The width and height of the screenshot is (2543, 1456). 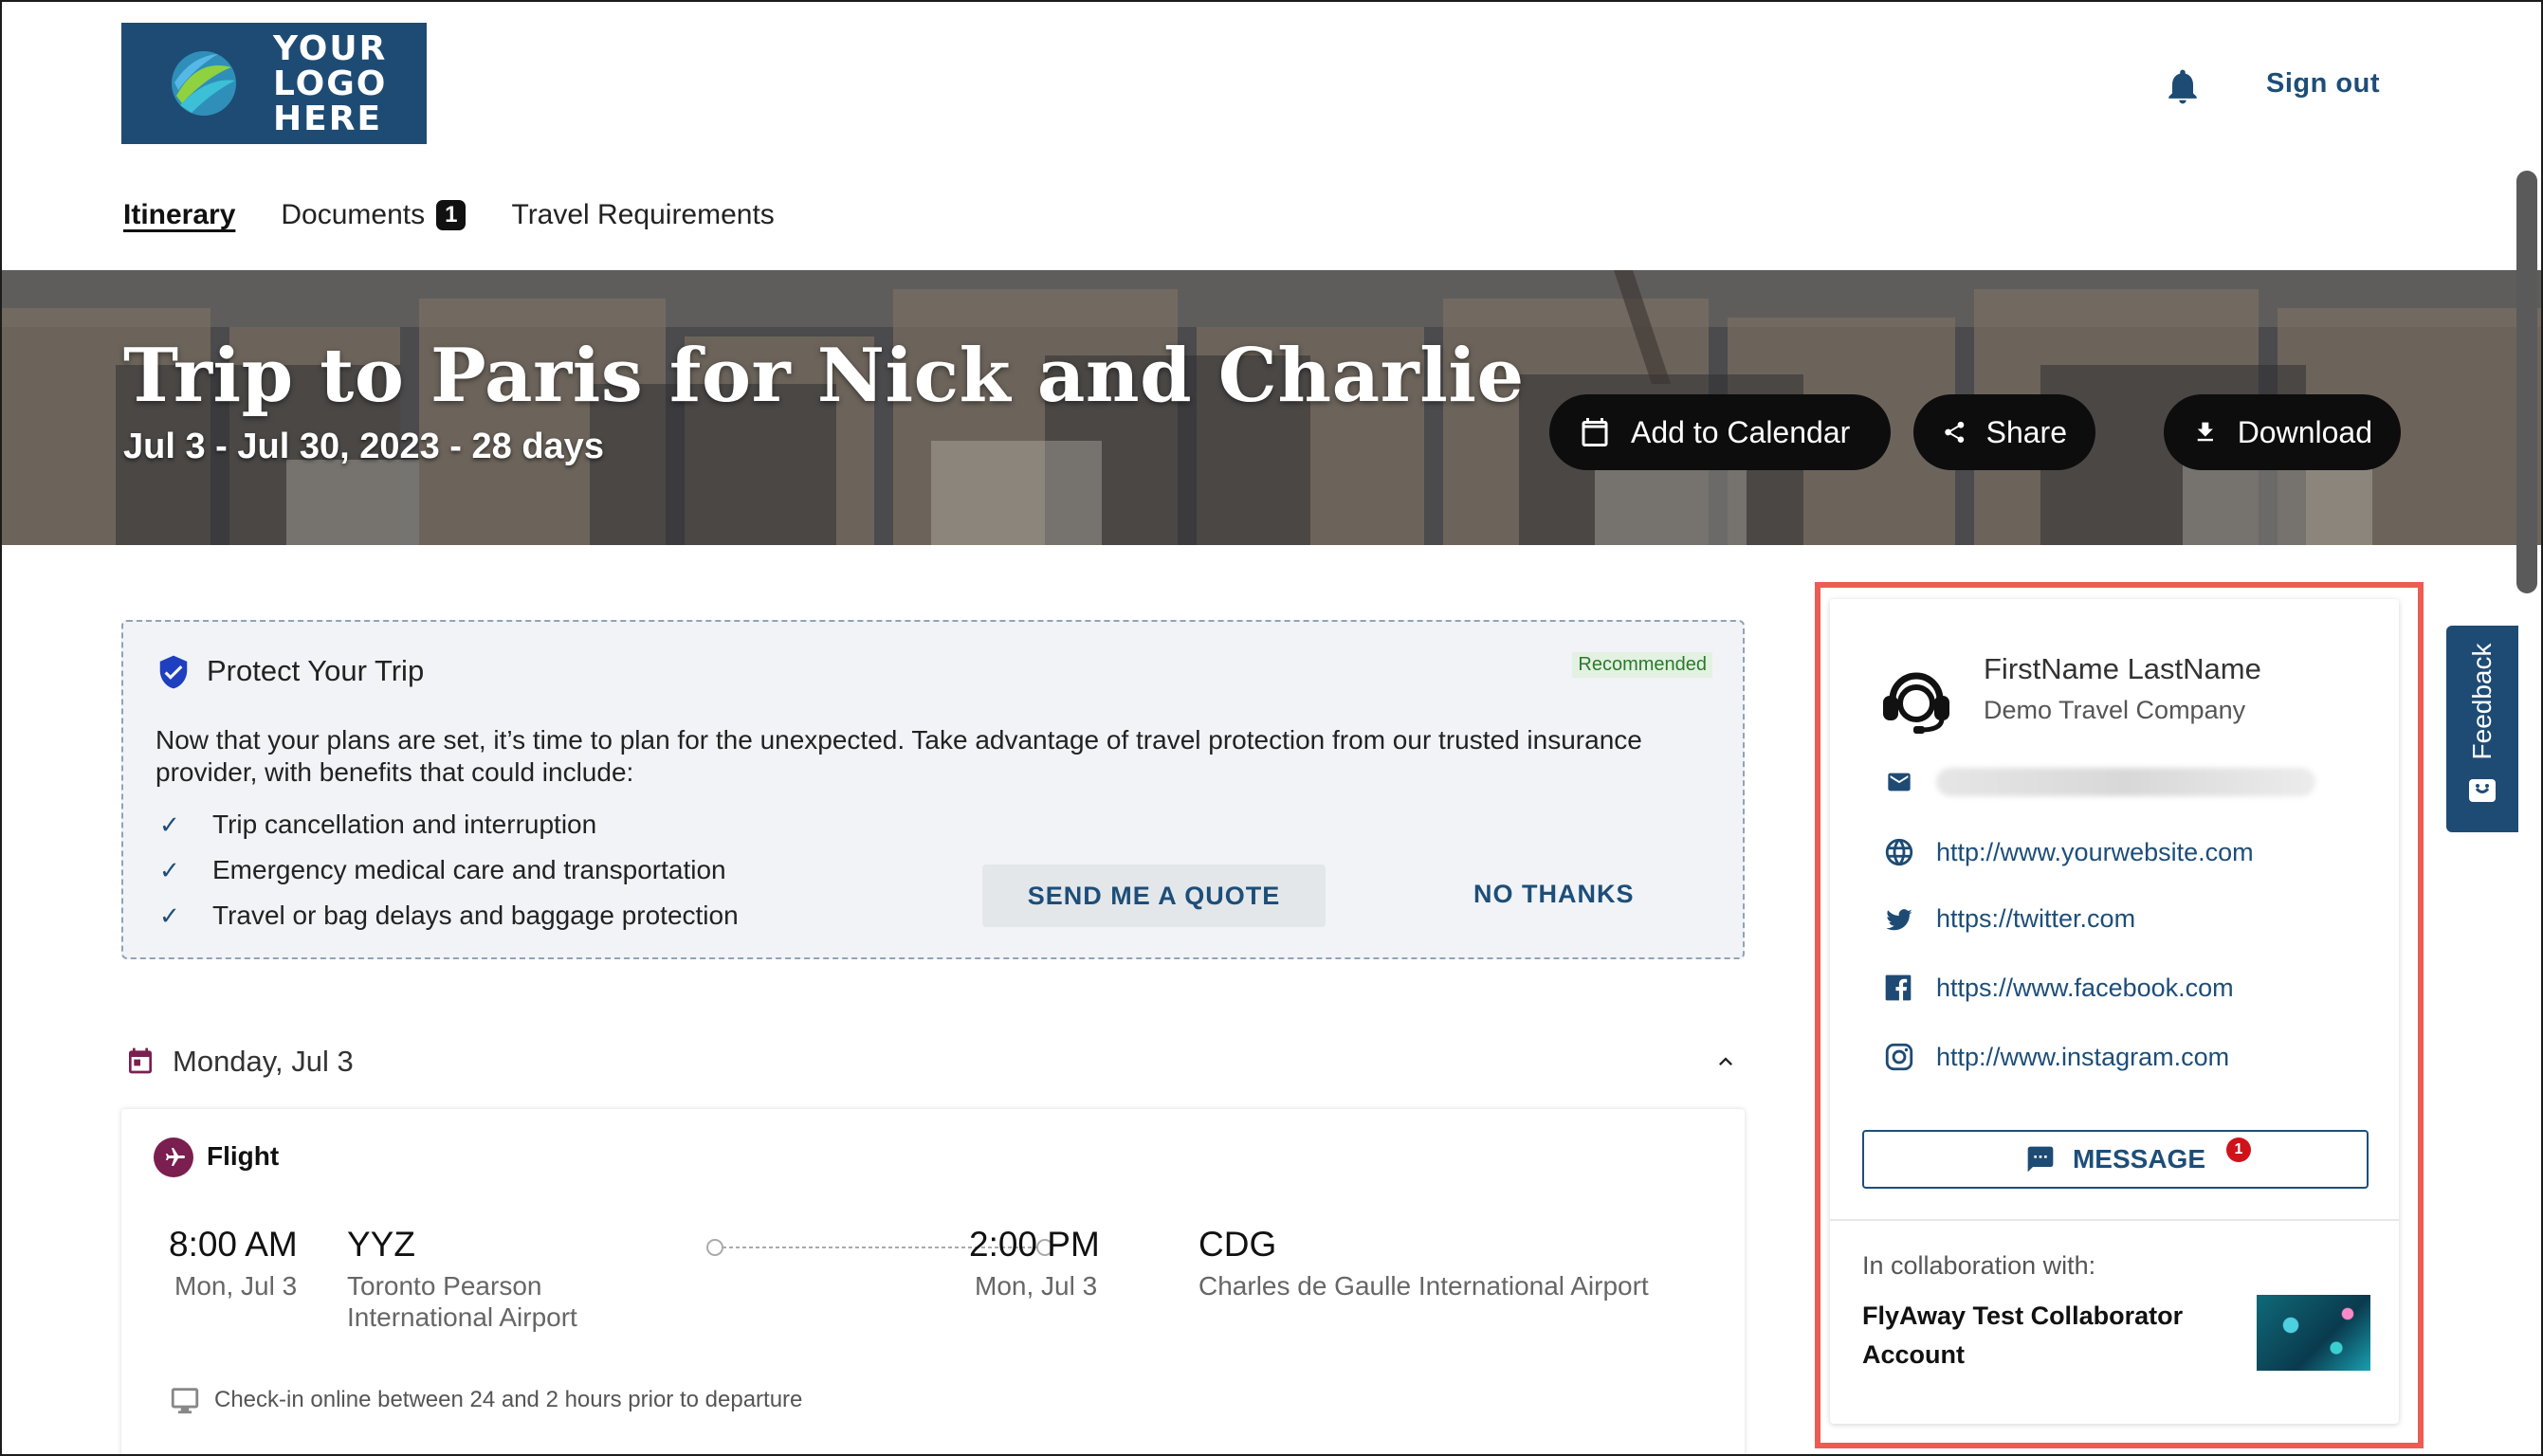 What do you see at coordinates (2095, 851) in the screenshot?
I see `website-url: http://www.yourwebsite.com` at bounding box center [2095, 851].